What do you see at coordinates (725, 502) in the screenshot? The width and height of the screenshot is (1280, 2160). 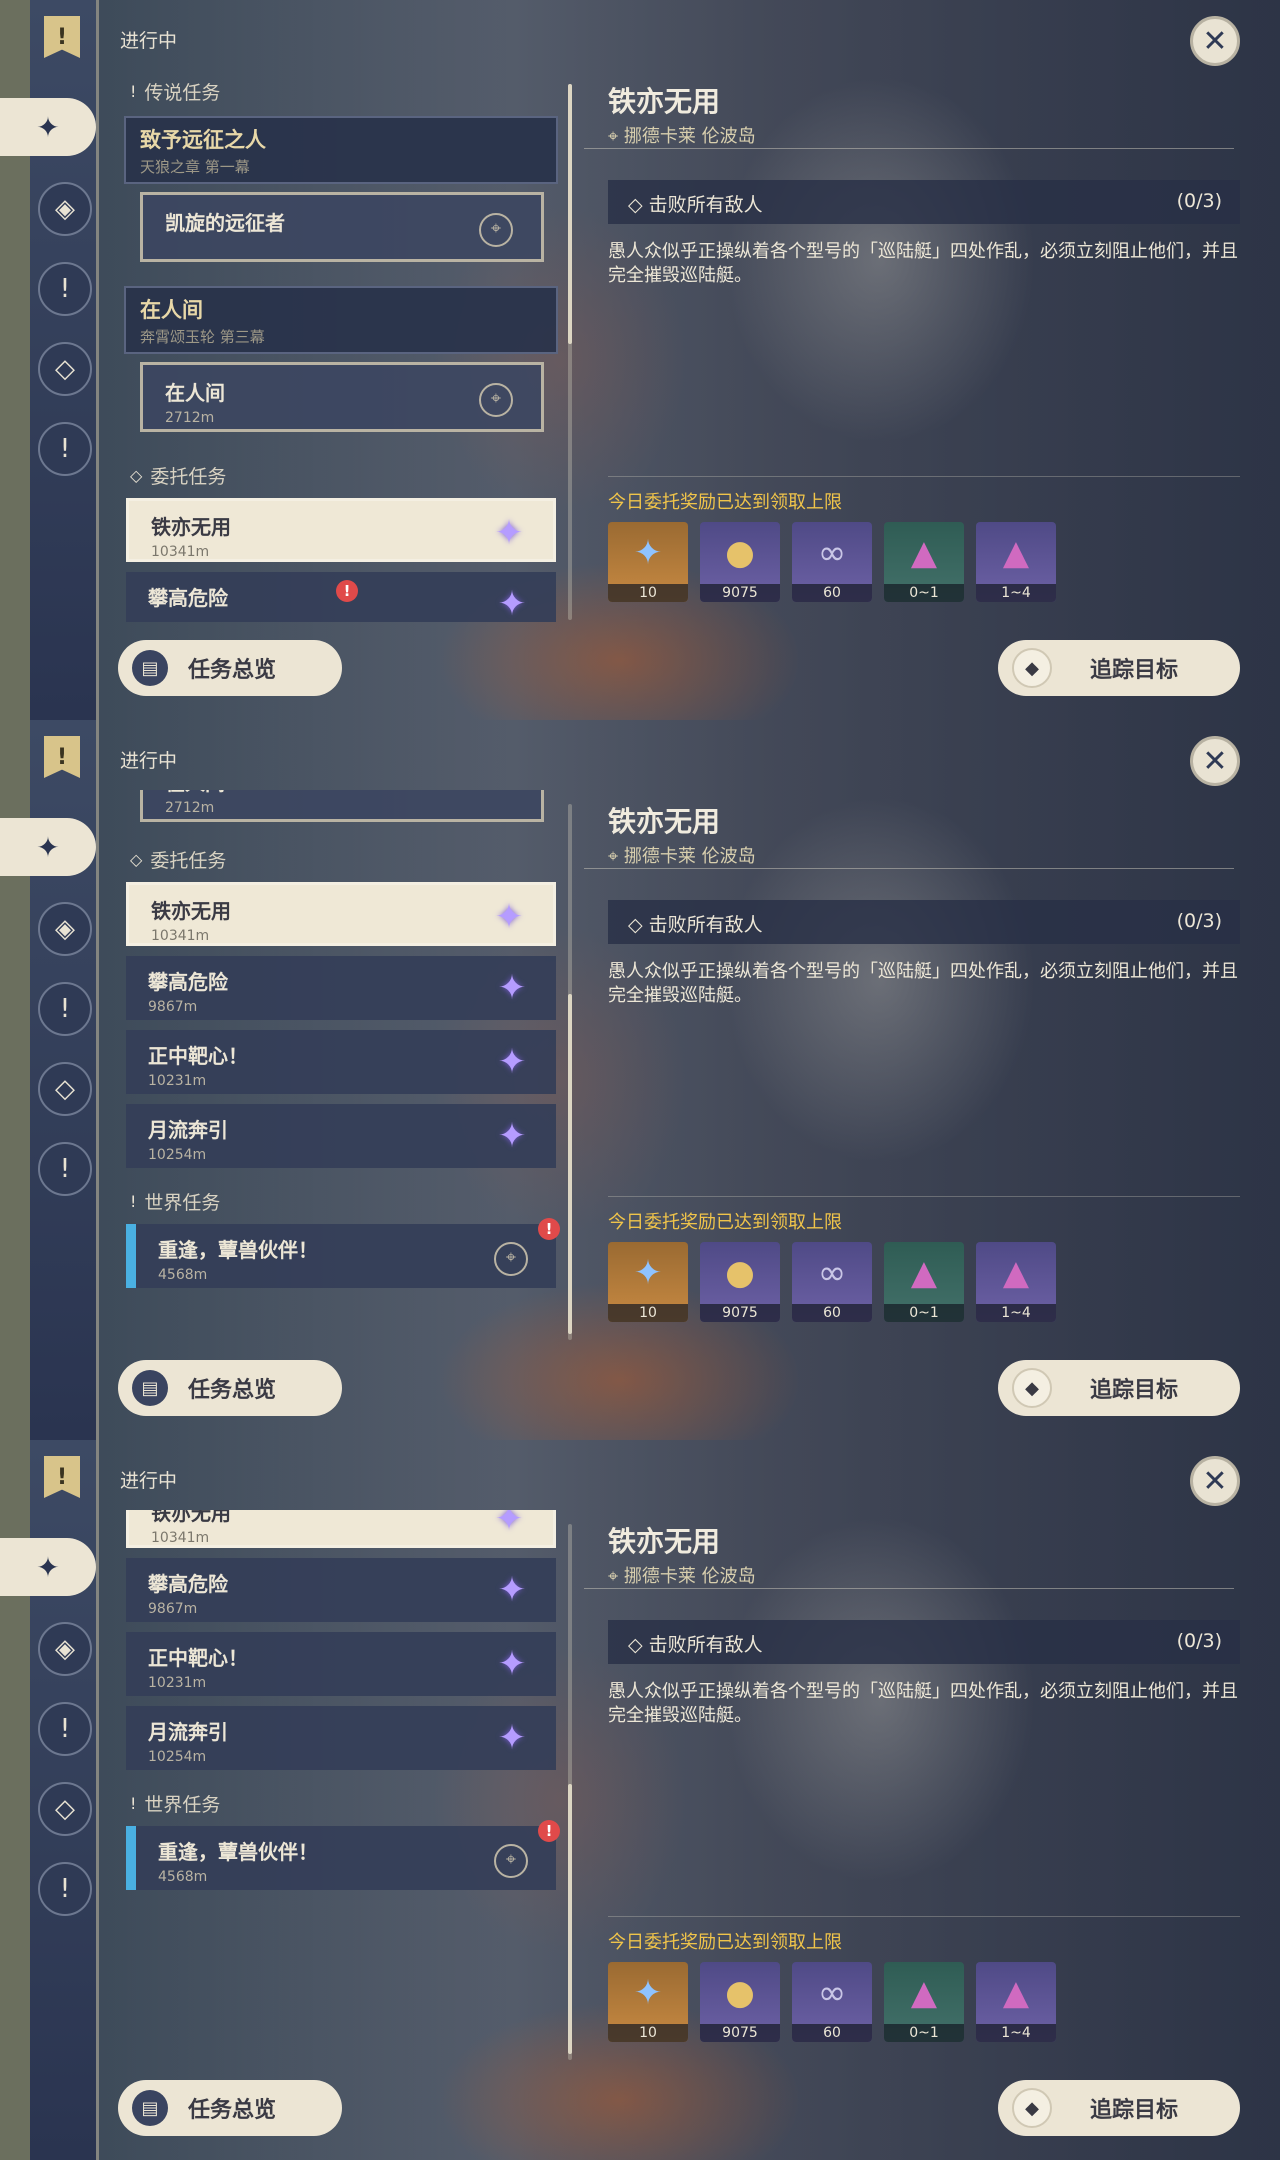 I see `reward-limit-notice: 今日委托奖励已达到领取上限` at bounding box center [725, 502].